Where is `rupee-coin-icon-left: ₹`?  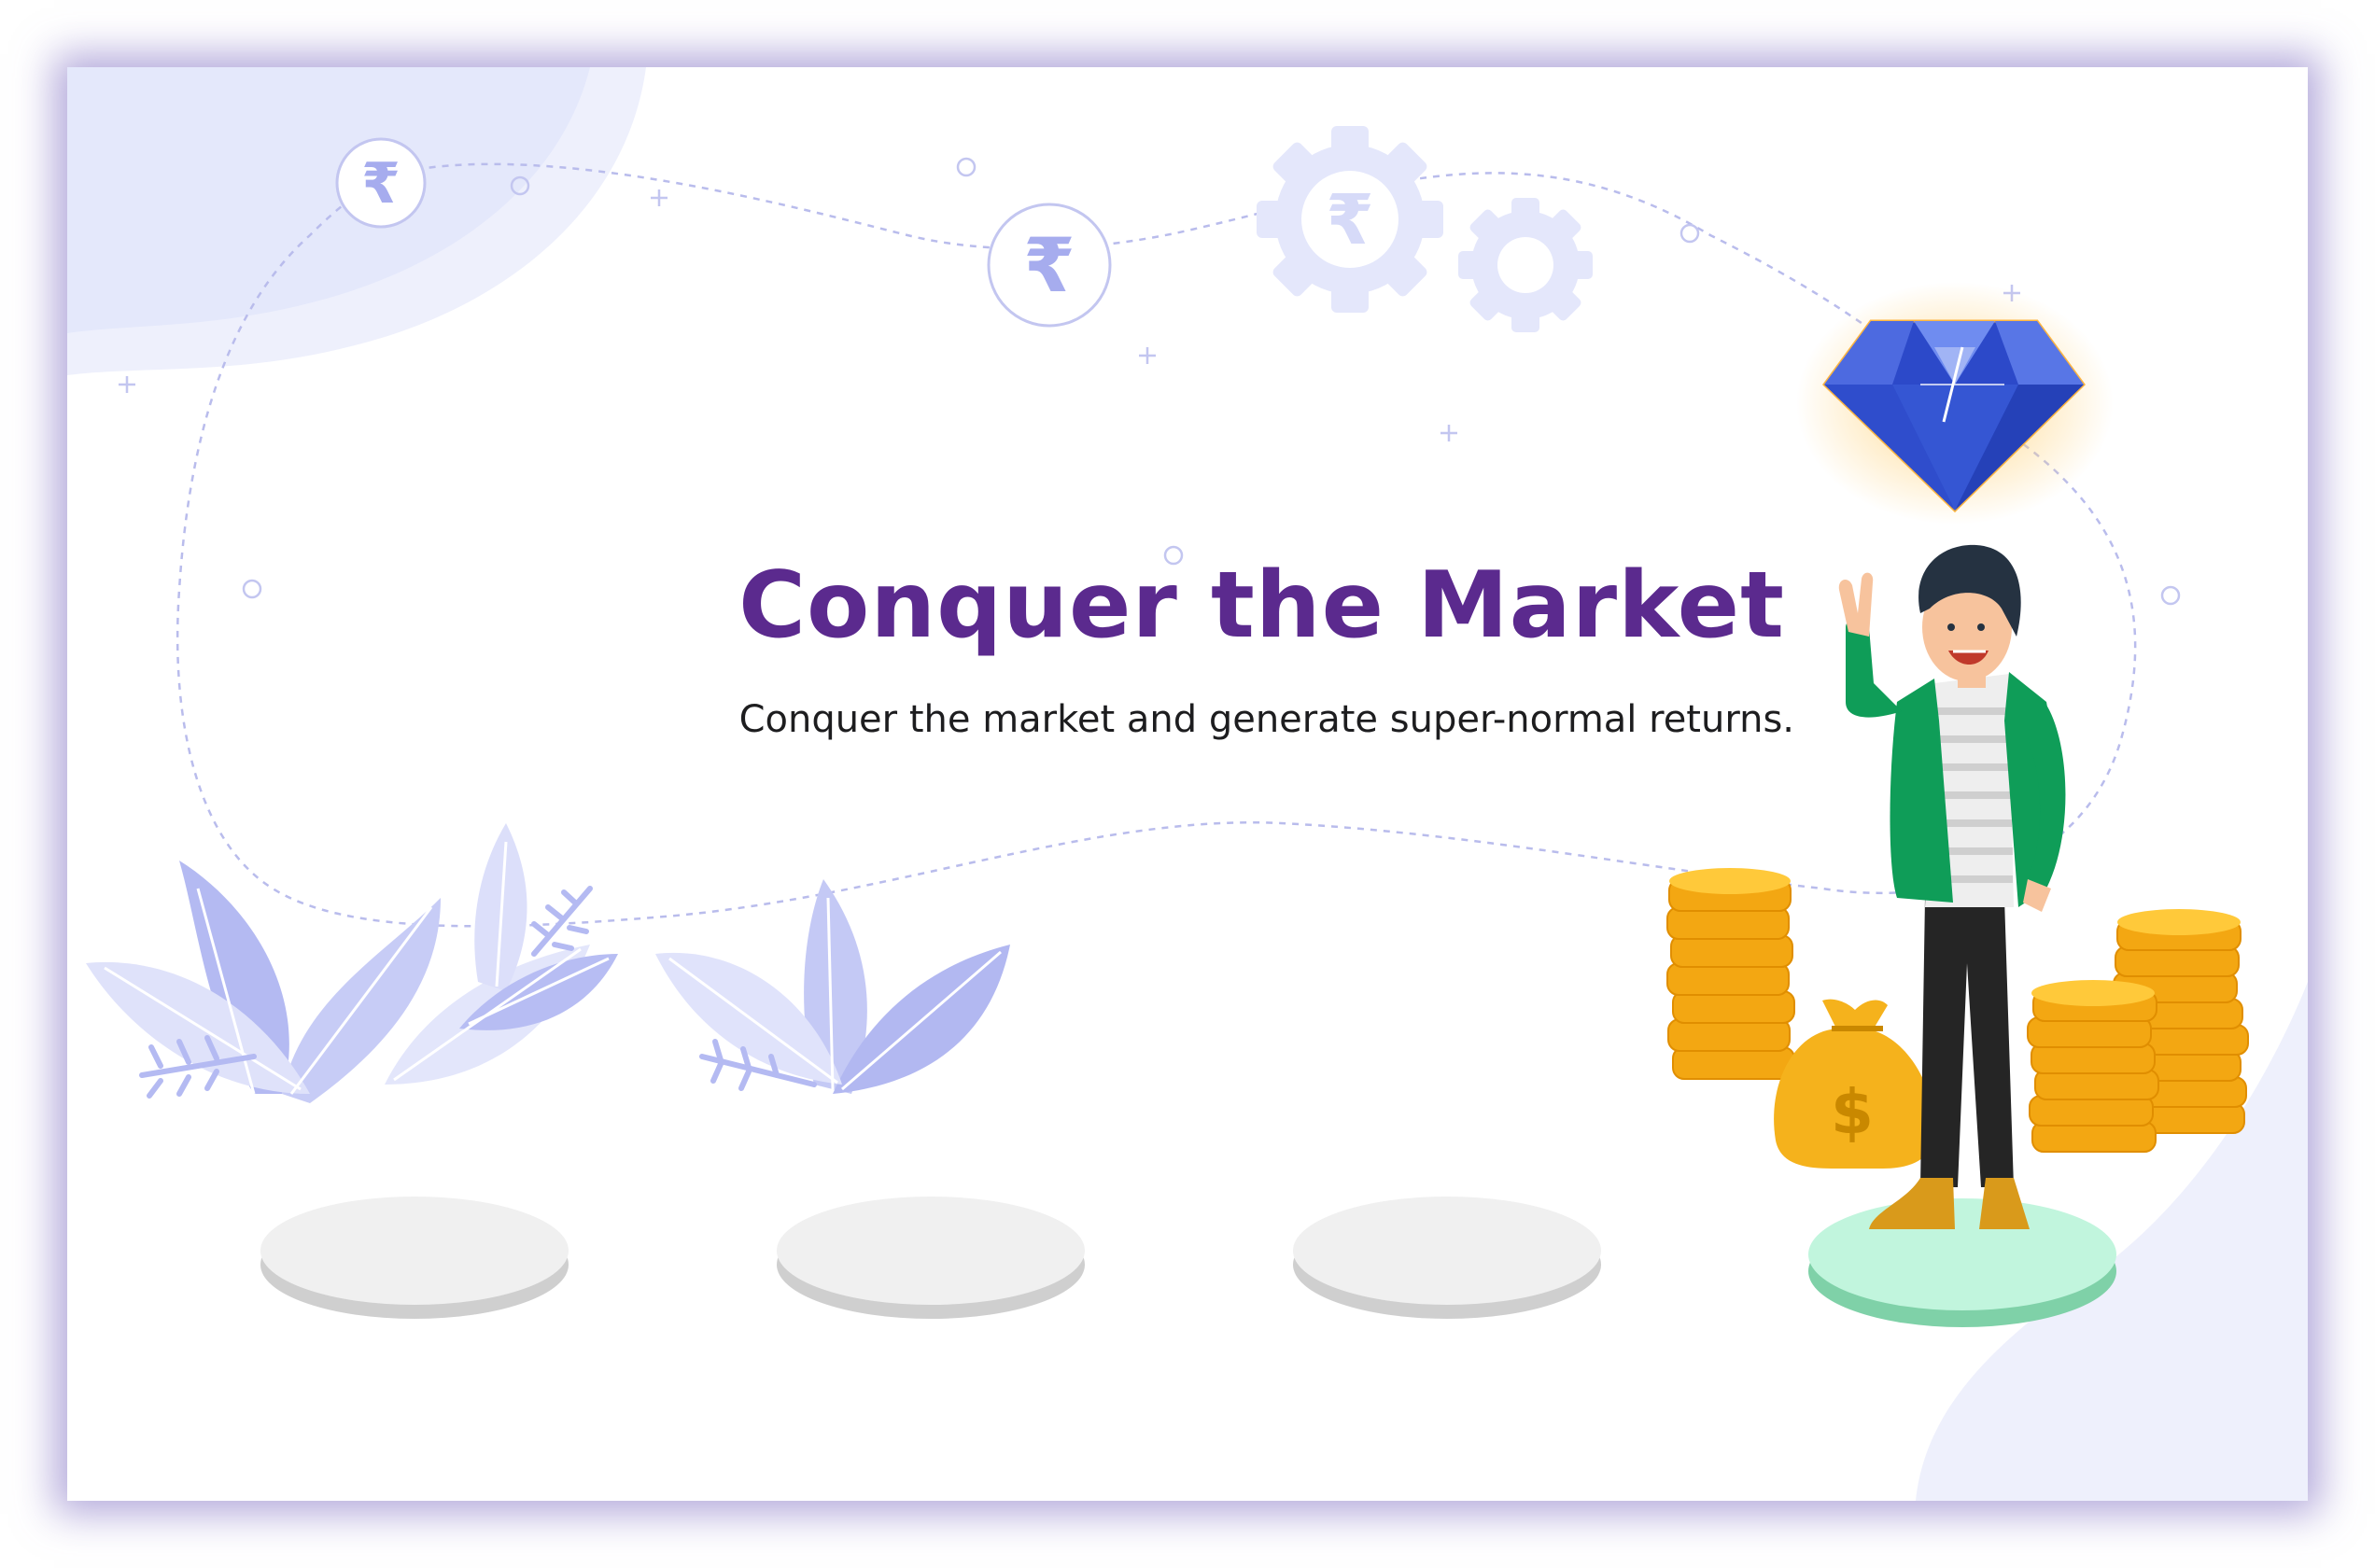 rupee-coin-icon-left: ₹ is located at coordinates (381, 183).